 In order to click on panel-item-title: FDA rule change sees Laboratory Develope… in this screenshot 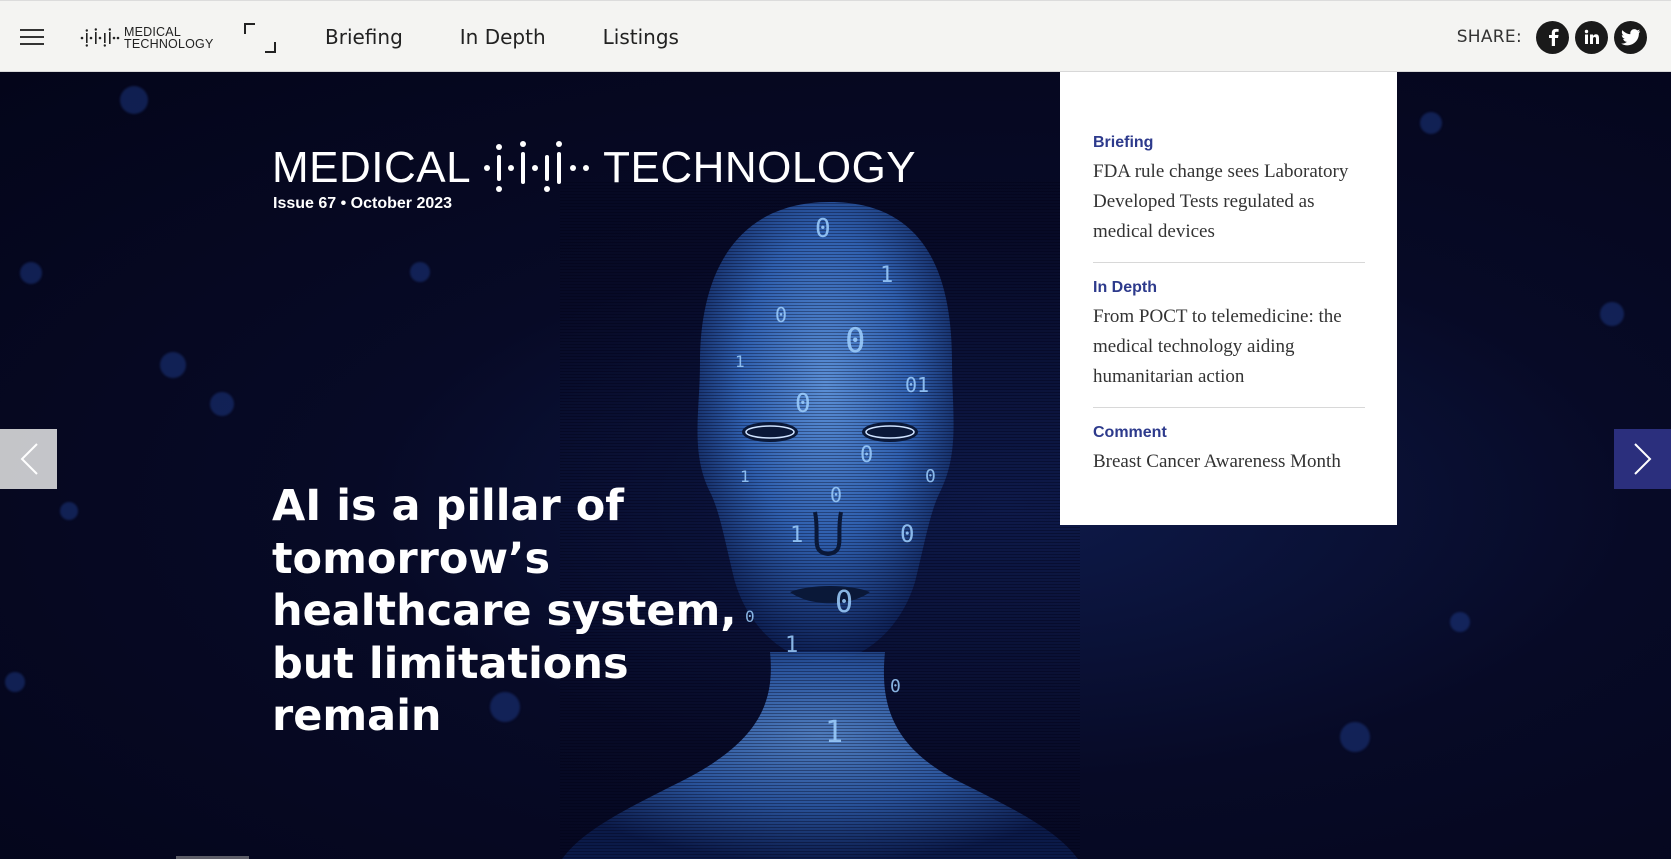, I will do `click(1221, 201)`.